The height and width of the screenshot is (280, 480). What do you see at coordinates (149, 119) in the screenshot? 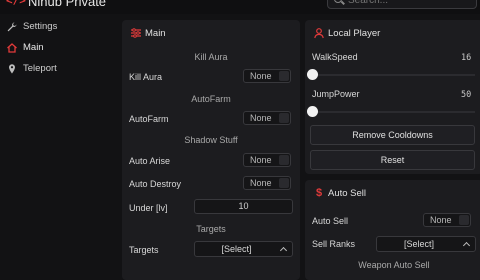
I see `autofarm-label: AutoFarm` at bounding box center [149, 119].